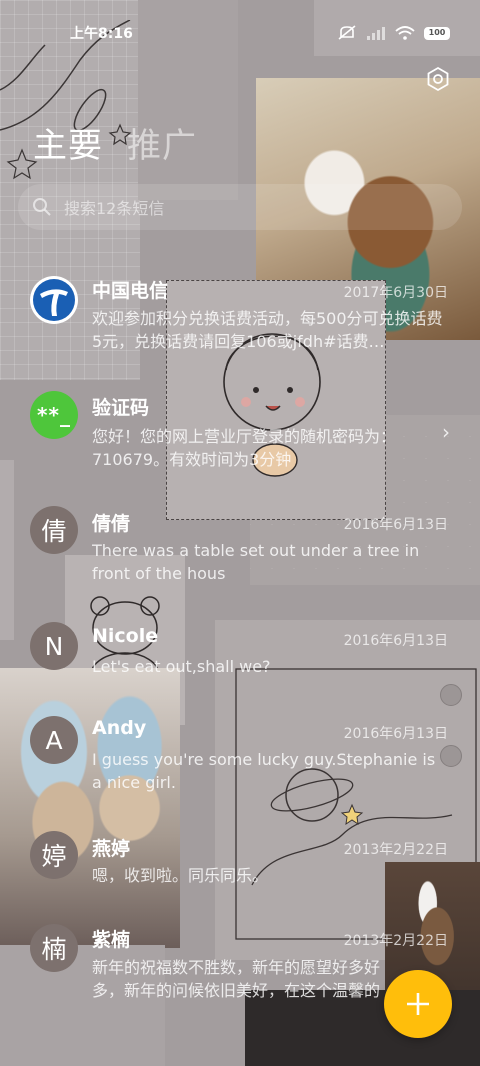 Image resolution: width=480 pixels, height=1066 pixels. I want to click on china-telecom-logo-icon, so click(54, 300).